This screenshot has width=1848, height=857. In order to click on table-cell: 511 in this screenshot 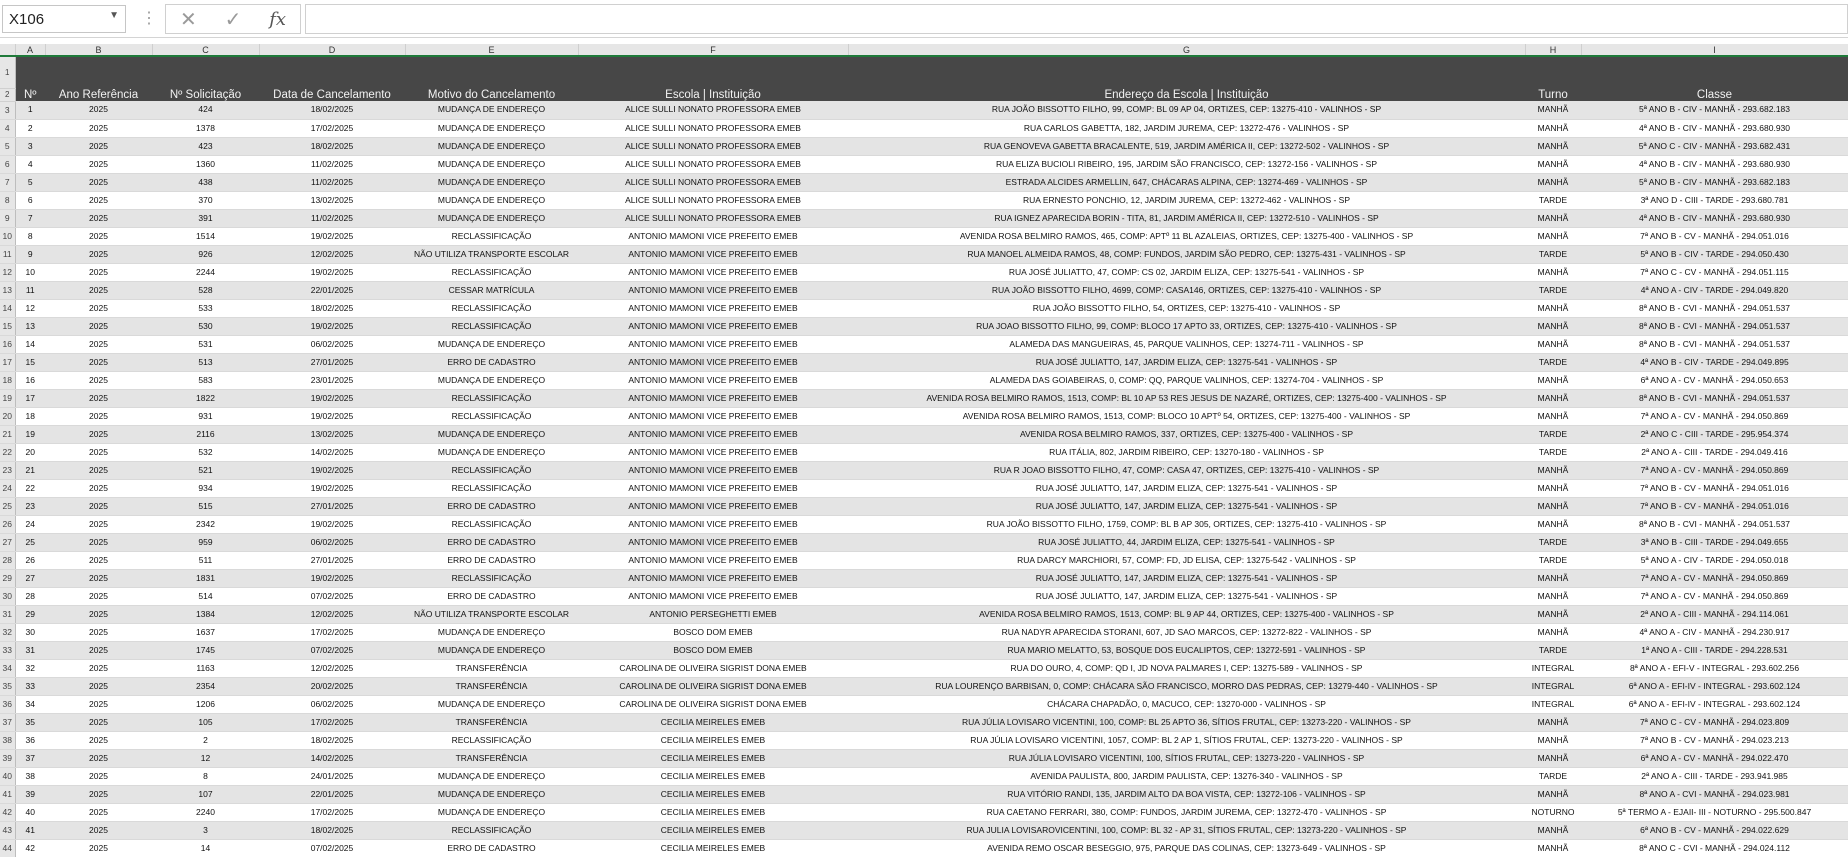, I will do `click(205, 560)`.